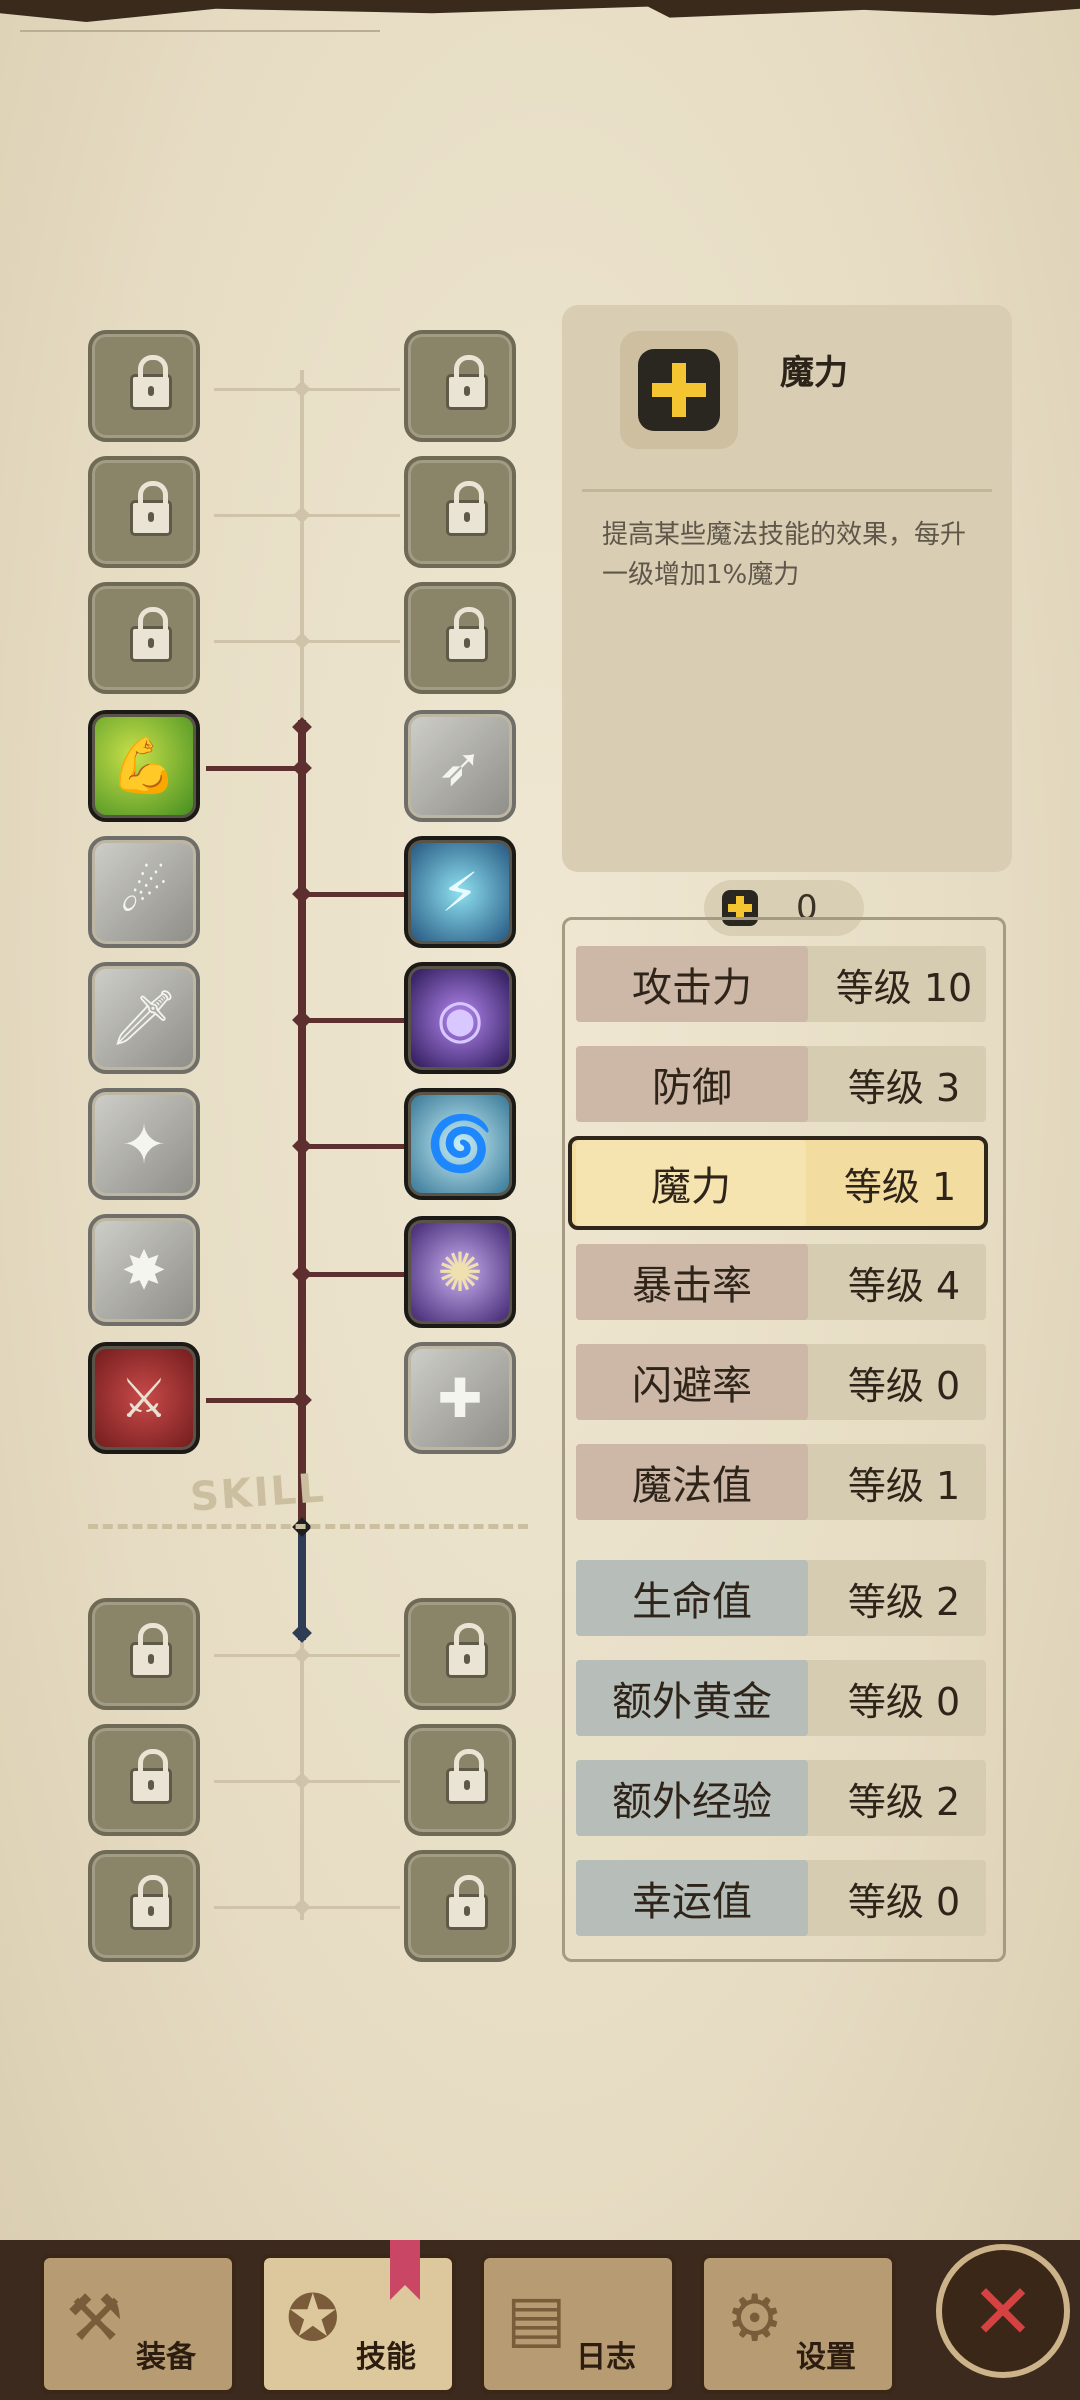  I want to click on skill-unlearned: ✚, so click(460, 1398).